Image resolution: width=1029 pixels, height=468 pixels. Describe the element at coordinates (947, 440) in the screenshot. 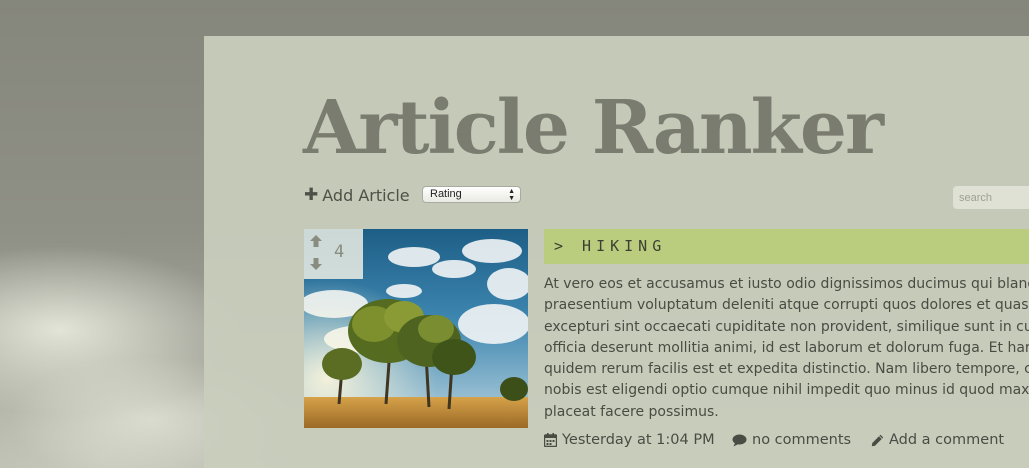

I see `add-comment-text: Add a comment` at that location.